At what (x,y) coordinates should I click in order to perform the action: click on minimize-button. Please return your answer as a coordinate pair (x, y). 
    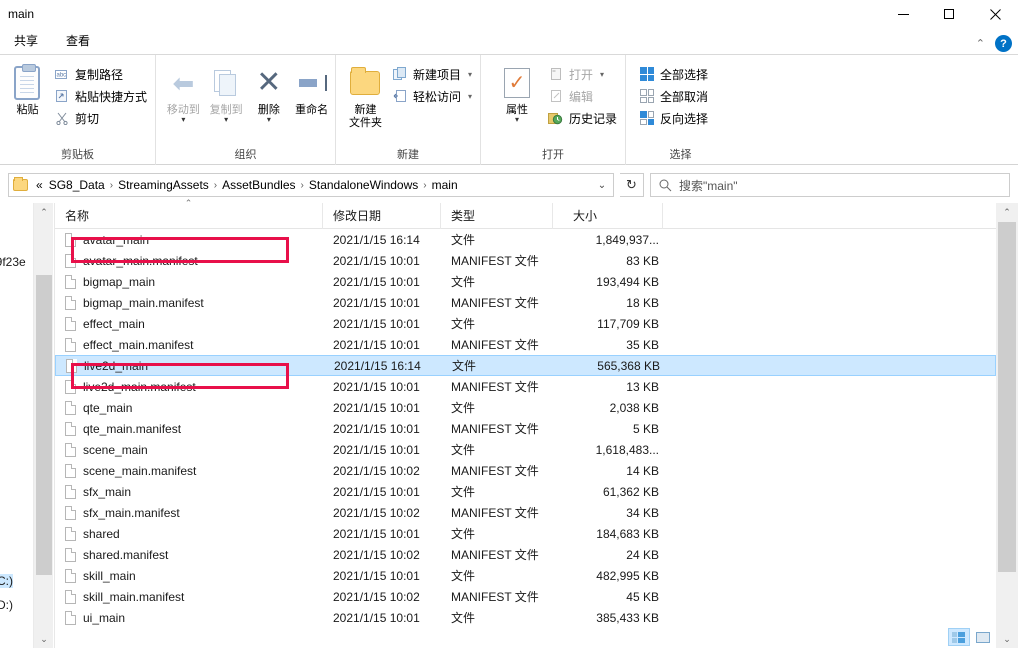
    Looking at the image, I should click on (903, 14).